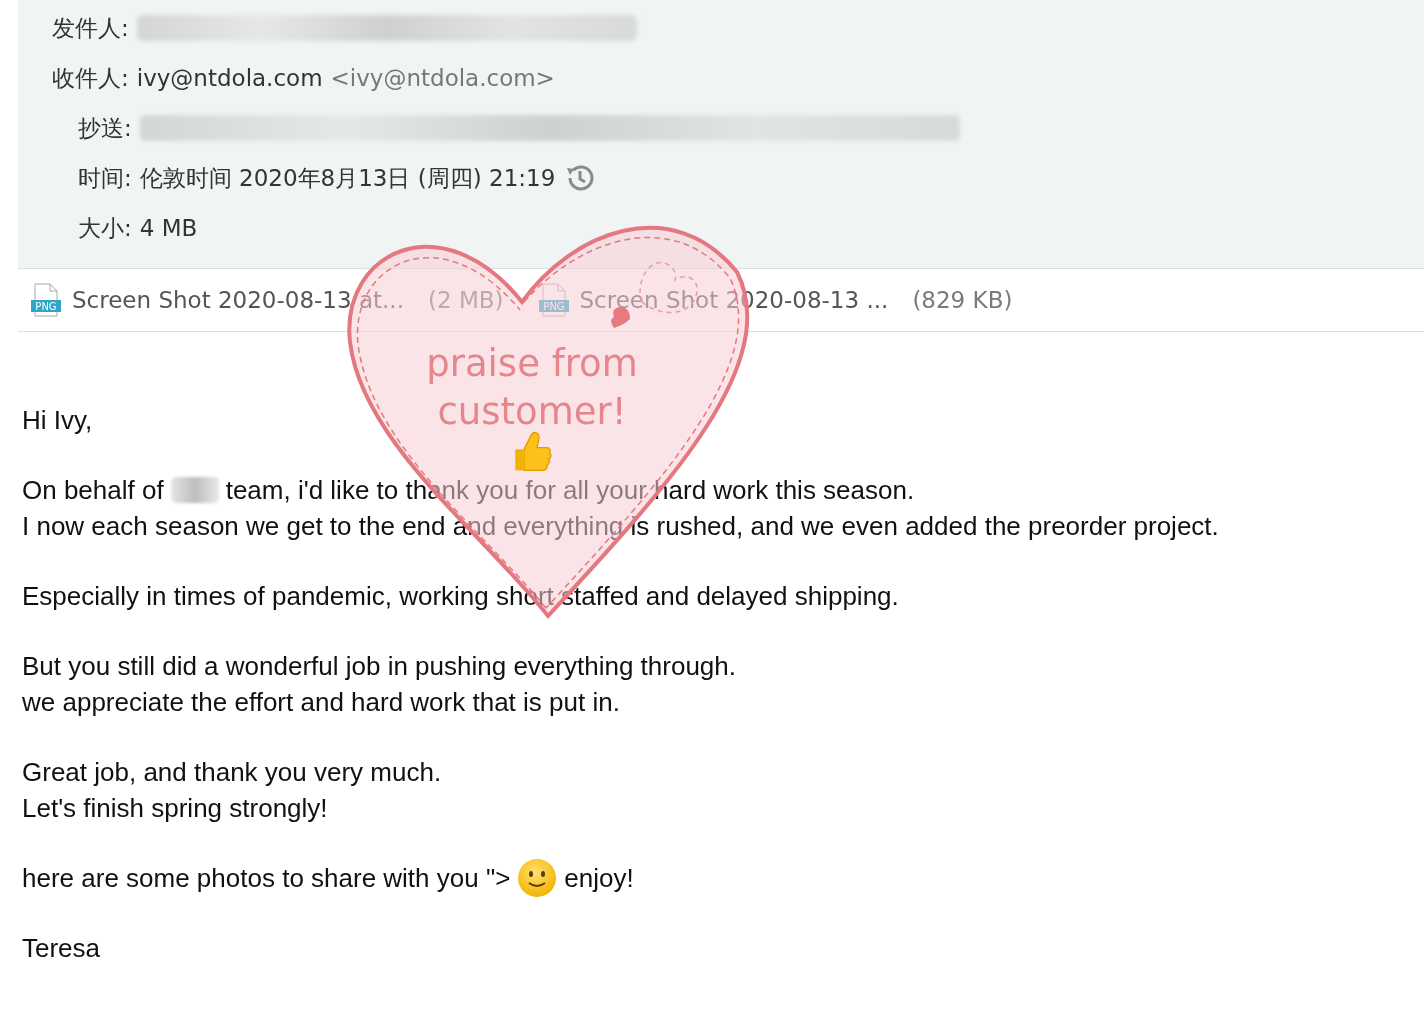  Describe the element at coordinates (175, 808) in the screenshot. I see `body-text: Let's finish spring strongly!` at that location.